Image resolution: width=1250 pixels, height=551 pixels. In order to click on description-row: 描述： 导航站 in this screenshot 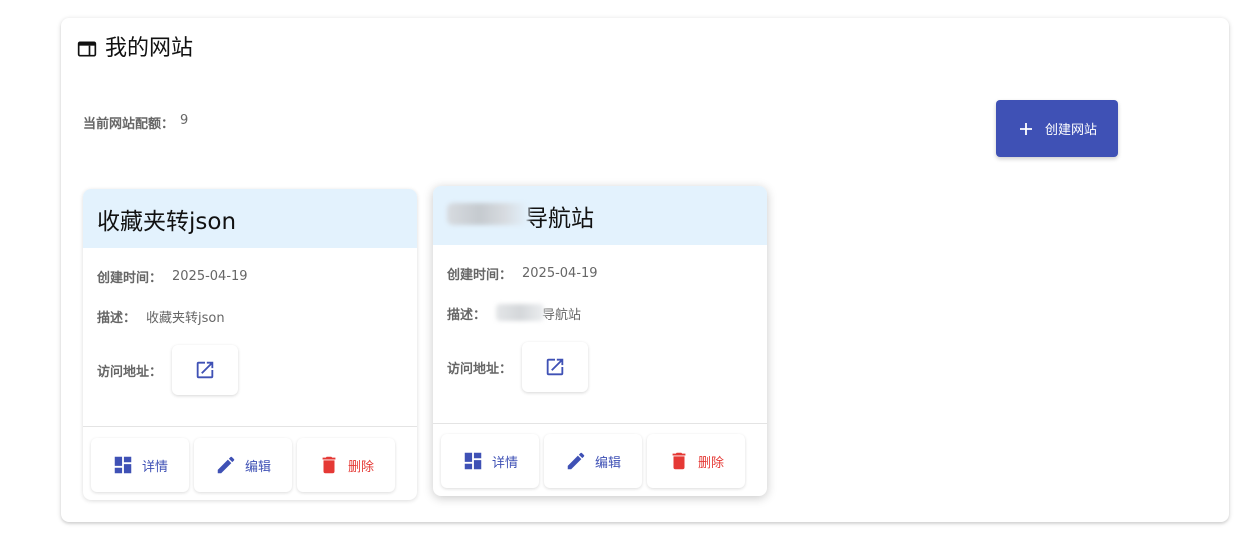, I will do `click(514, 313)`.